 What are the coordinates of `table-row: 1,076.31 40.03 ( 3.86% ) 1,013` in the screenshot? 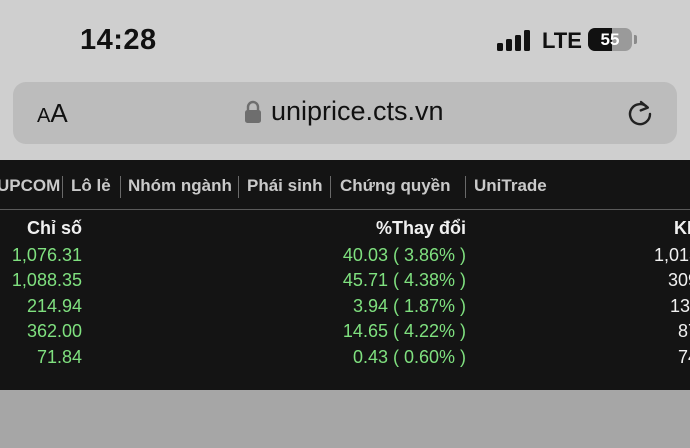 It's located at (345, 257).